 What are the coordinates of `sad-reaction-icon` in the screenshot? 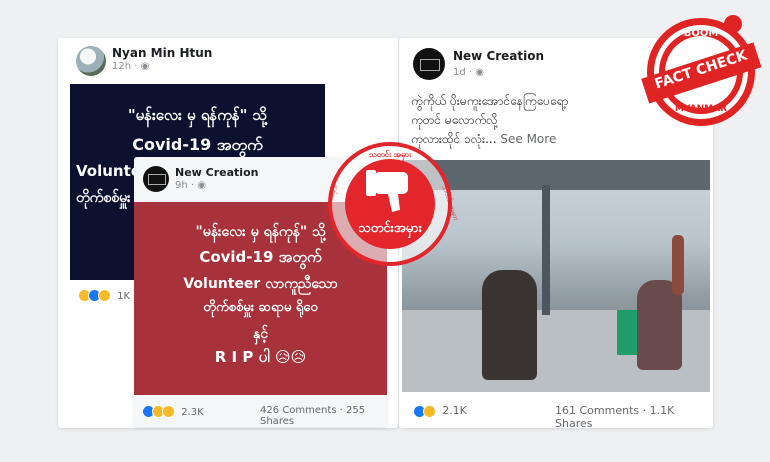 It's located at (429, 411).